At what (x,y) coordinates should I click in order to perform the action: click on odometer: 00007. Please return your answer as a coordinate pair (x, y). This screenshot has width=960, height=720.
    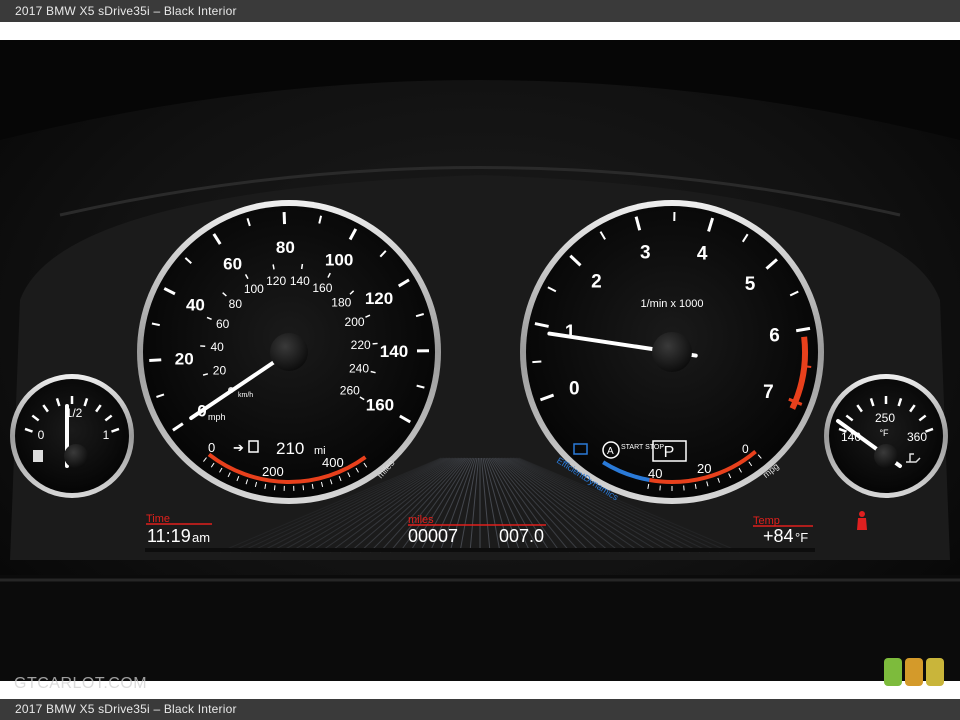
    Looking at the image, I should click on (433, 536).